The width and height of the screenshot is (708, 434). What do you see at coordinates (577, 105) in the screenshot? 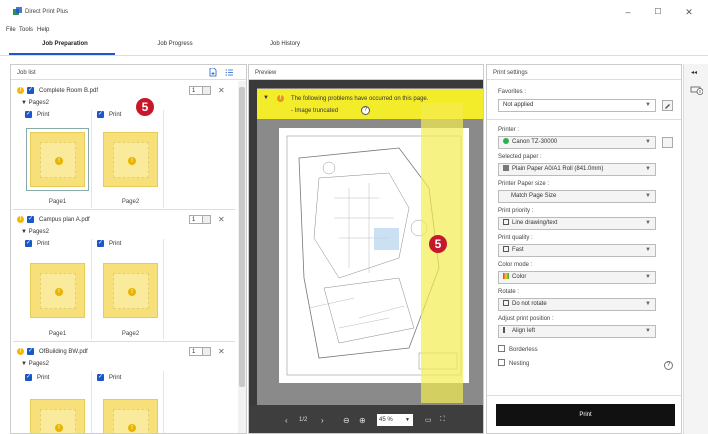
I see `favorites-select: Not applied ▼` at bounding box center [577, 105].